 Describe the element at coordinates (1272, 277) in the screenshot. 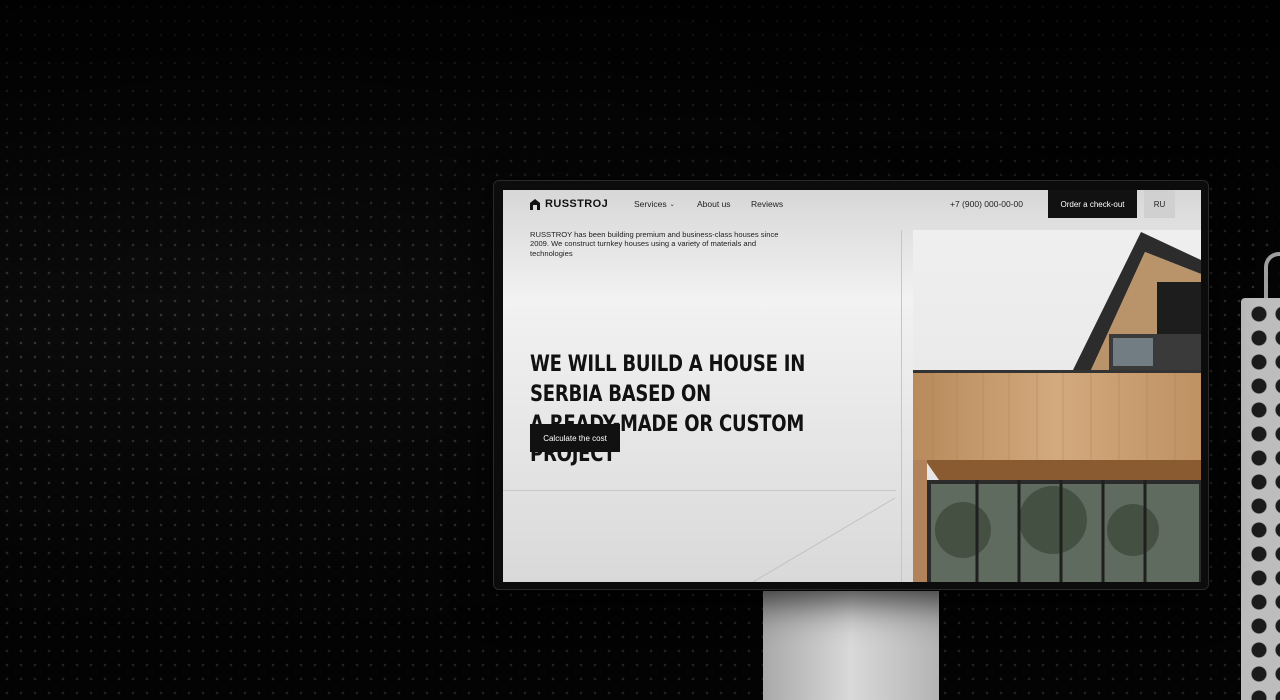

I see `tower-handle` at that location.